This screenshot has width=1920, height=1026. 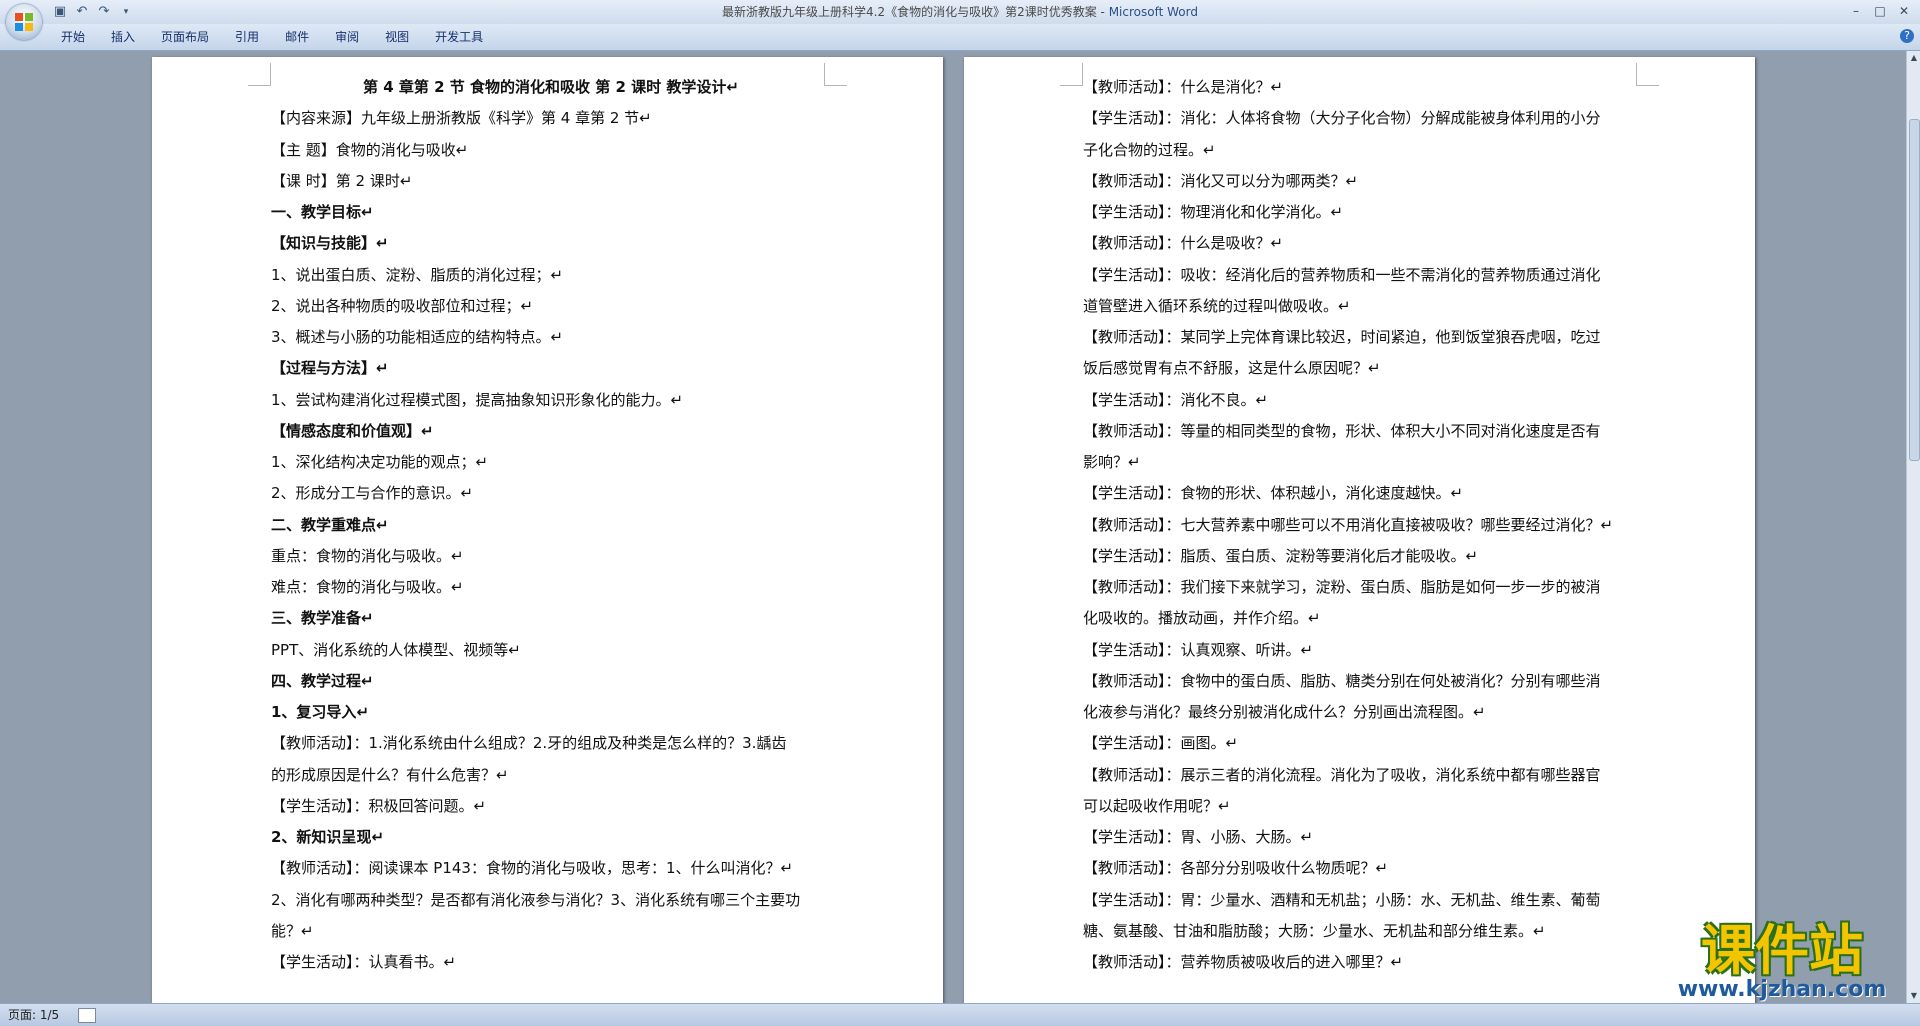 What do you see at coordinates (402, 305) in the screenshot?
I see `text-line: 2、说出各种物质的吸收部位和过程；↵` at bounding box center [402, 305].